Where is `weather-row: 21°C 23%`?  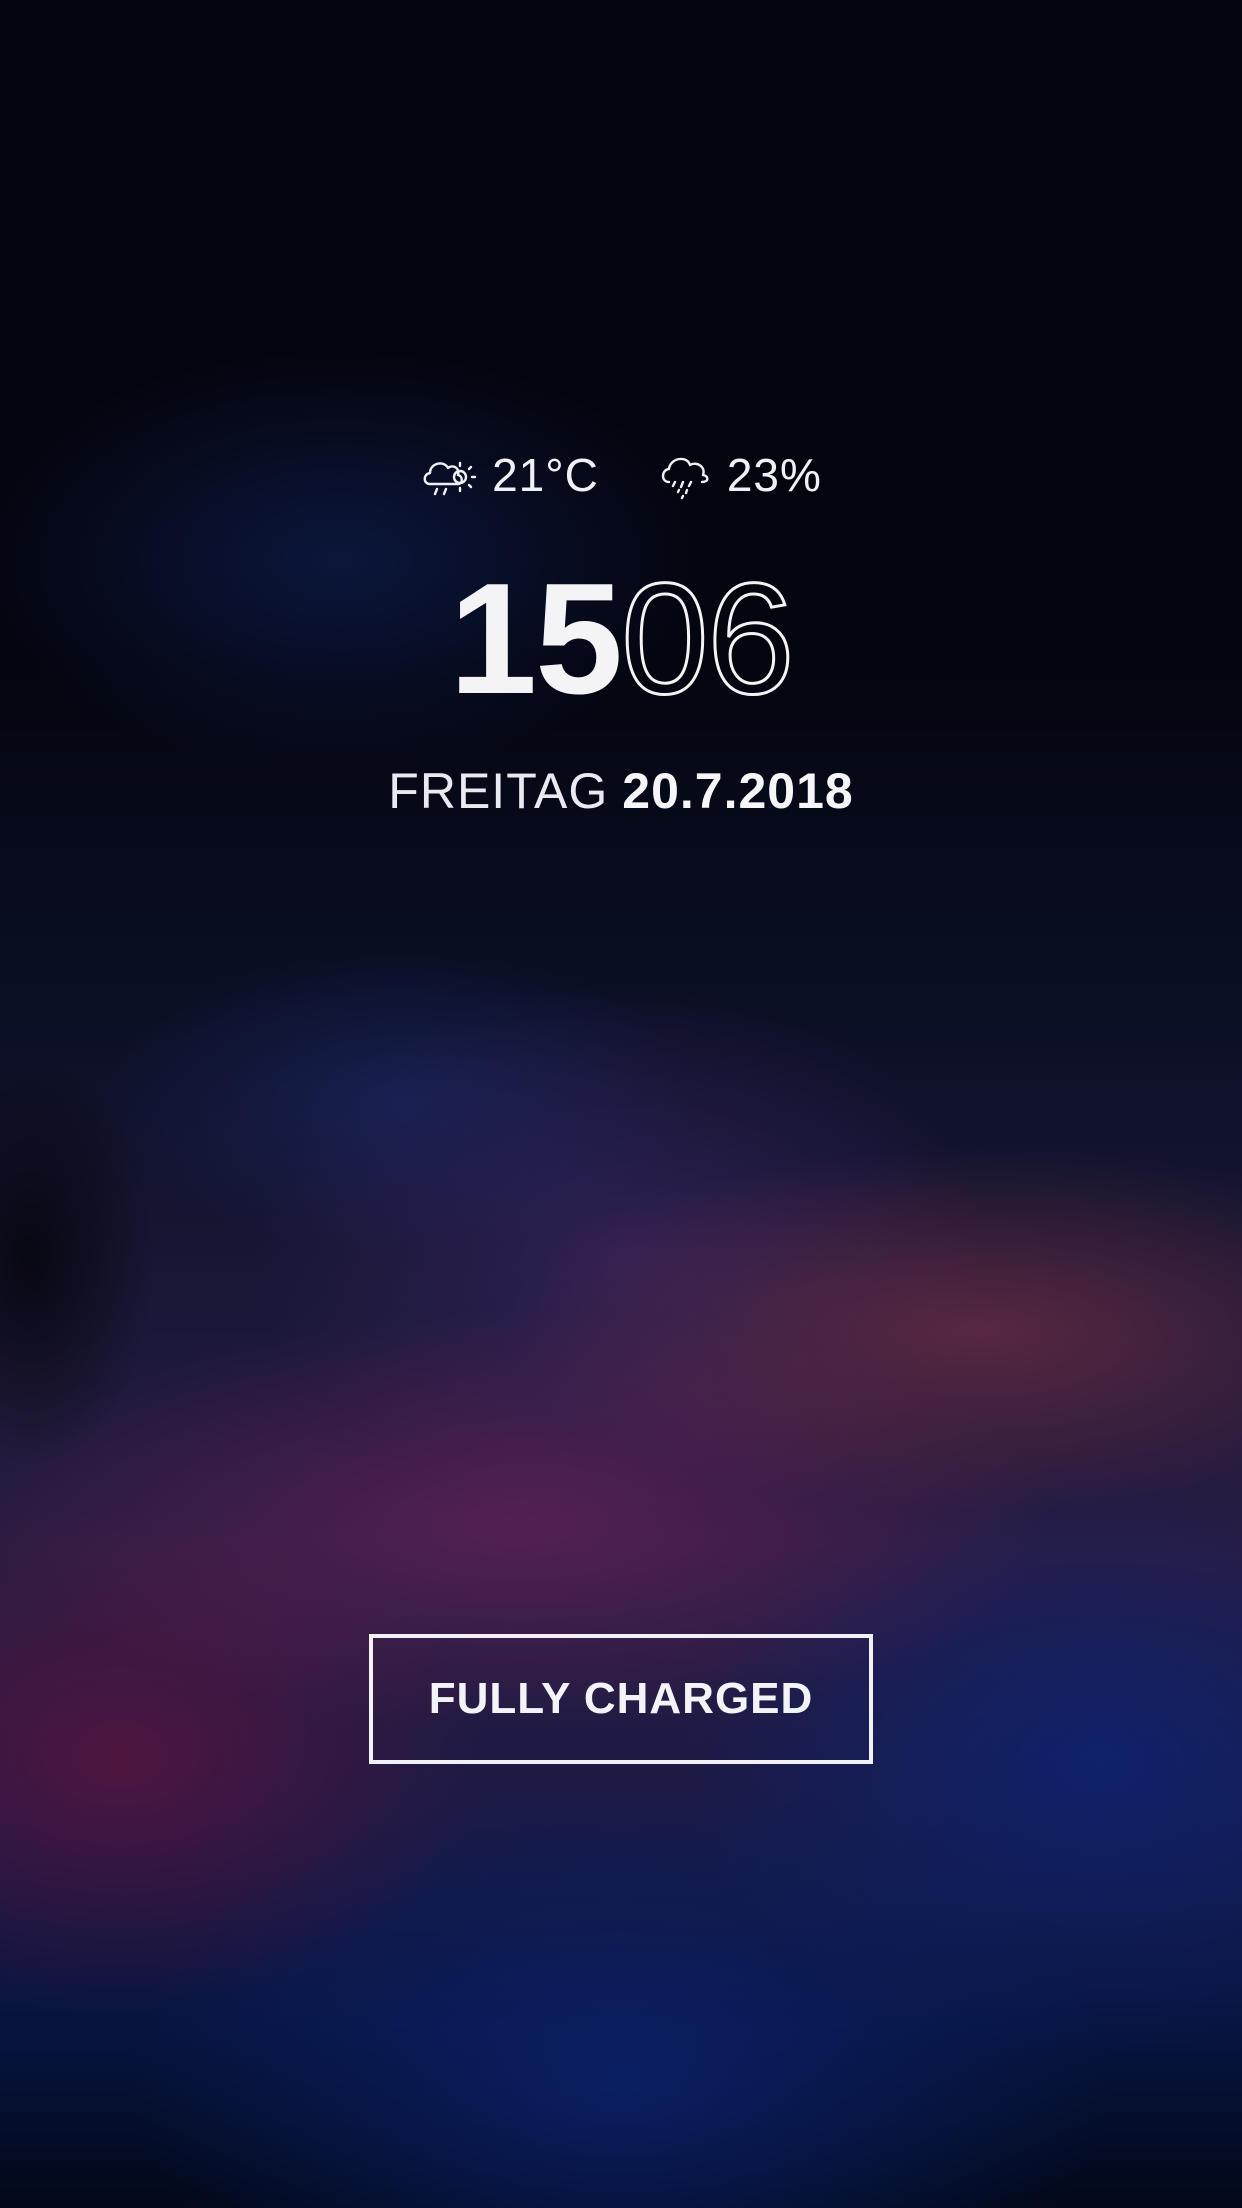
weather-row: 21°C 23% is located at coordinates (621, 475).